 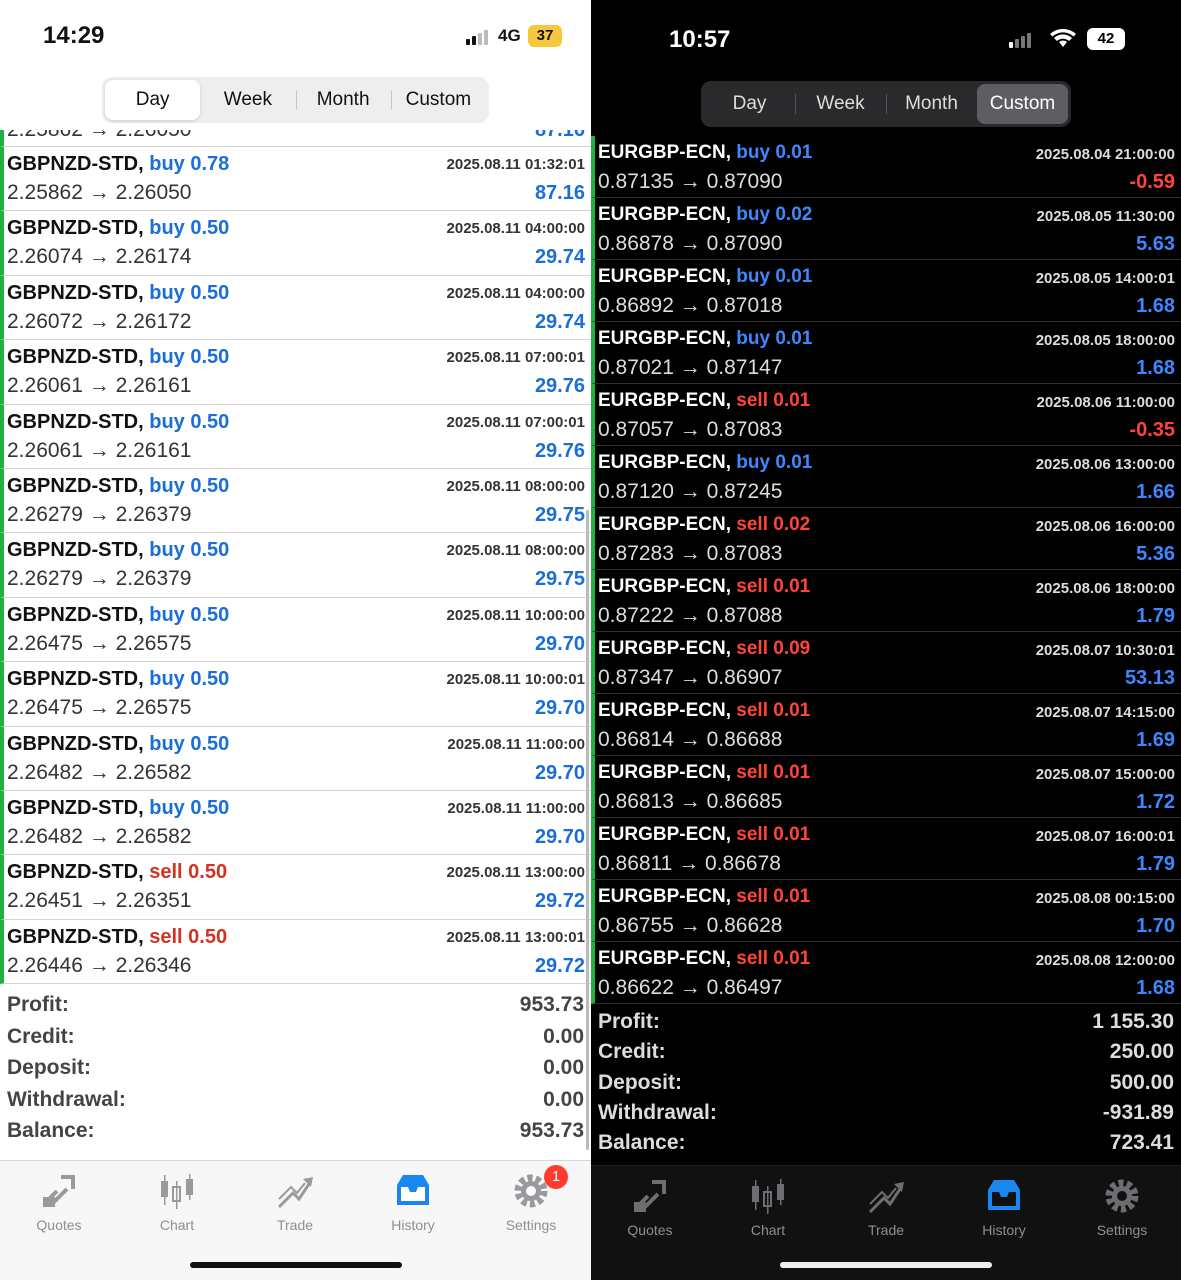 What do you see at coordinates (690, 181) in the screenshot?
I see `deal-prices: 0.87135 → 0.87090` at bounding box center [690, 181].